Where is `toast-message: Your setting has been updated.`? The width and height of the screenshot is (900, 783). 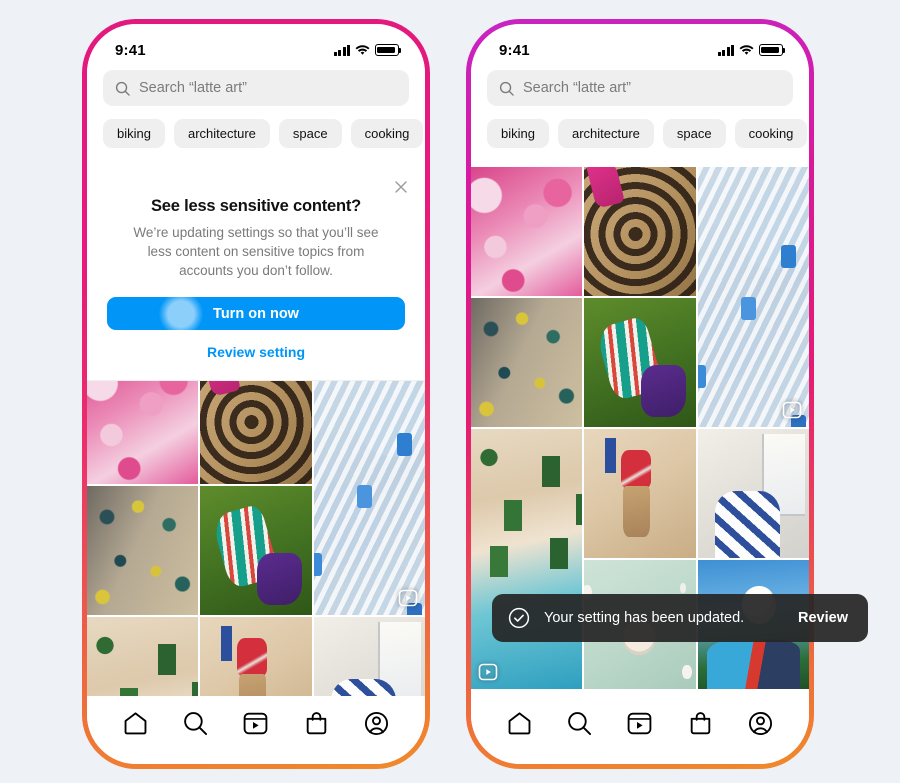
toast-message: Your setting has been updated. is located at coordinates (644, 618).